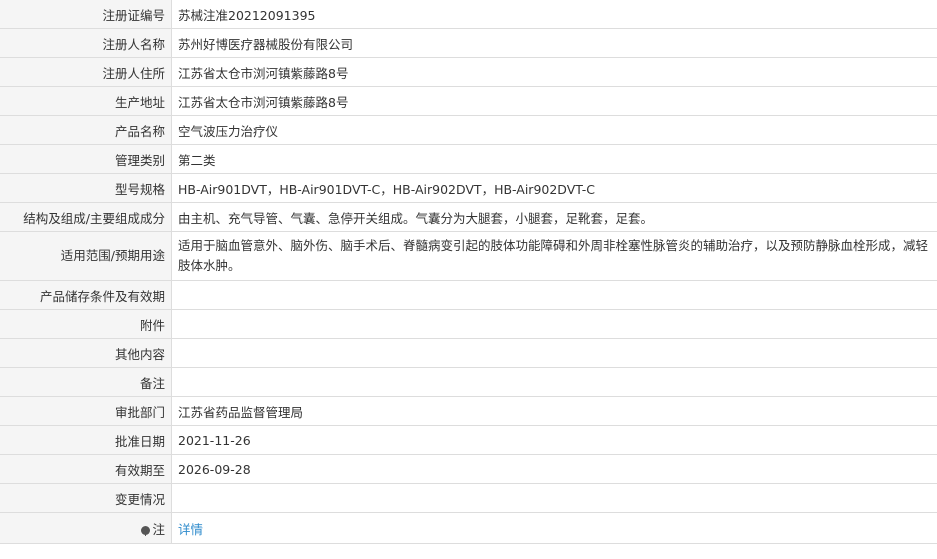 The width and height of the screenshot is (937, 559). Describe the element at coordinates (554, 440) in the screenshot. I see `row-value: 2021-11-26` at that location.